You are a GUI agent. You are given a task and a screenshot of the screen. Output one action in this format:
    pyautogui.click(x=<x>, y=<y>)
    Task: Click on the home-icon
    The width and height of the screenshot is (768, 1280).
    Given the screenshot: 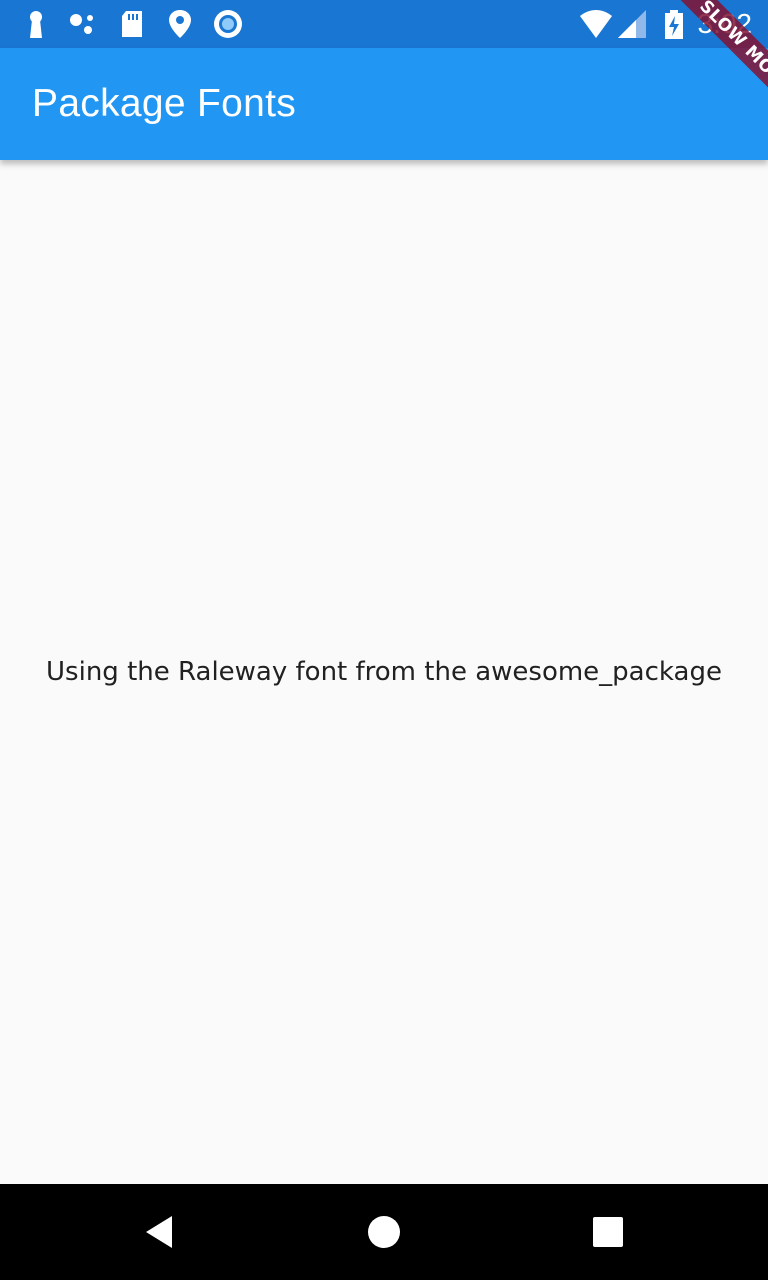 What is the action you would take?
    pyautogui.click(x=384, y=1232)
    